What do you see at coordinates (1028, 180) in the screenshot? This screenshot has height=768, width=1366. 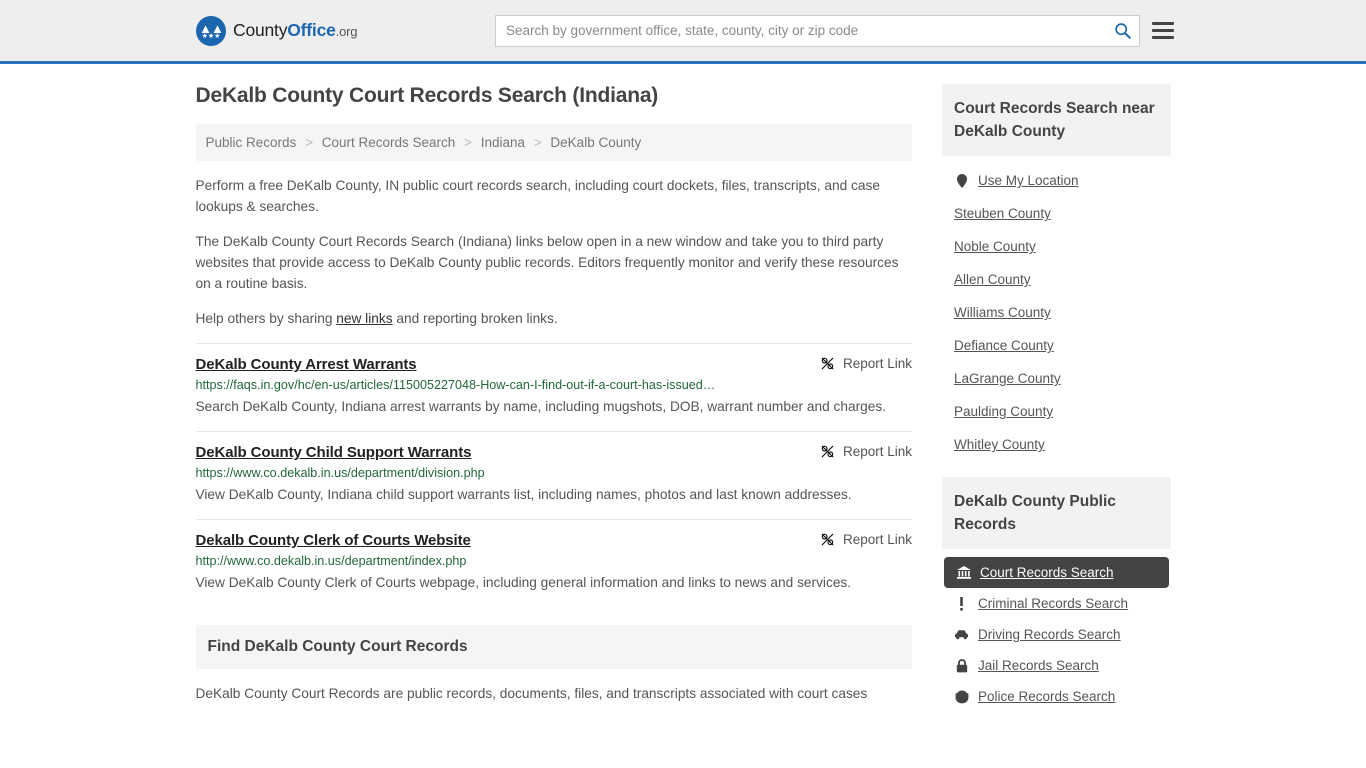 I see `sidebar-link-label: Use My Location` at bounding box center [1028, 180].